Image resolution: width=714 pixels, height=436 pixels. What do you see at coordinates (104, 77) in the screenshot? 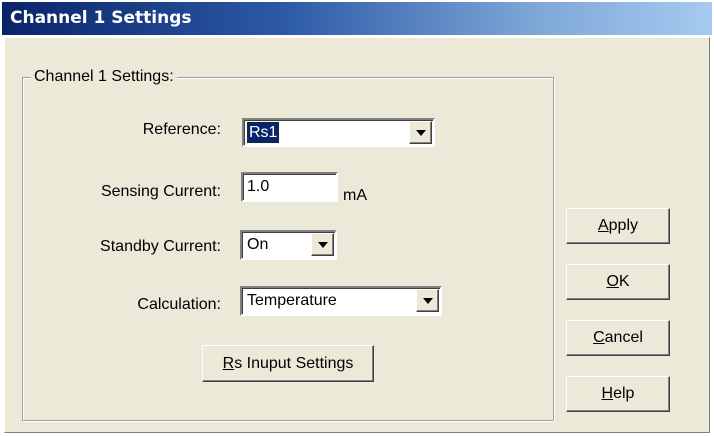
I see `group-legend: Channel 1 Settings:` at bounding box center [104, 77].